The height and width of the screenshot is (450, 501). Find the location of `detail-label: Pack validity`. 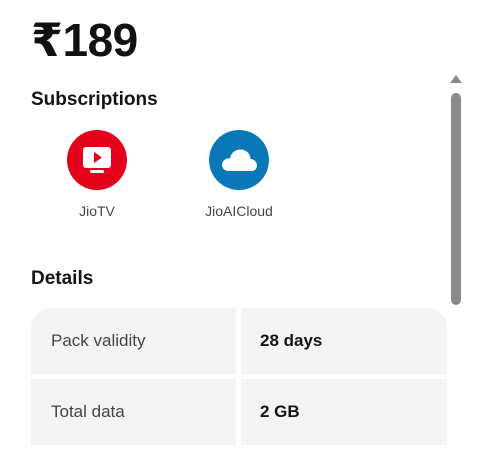

detail-label: Pack validity is located at coordinates (133, 341).